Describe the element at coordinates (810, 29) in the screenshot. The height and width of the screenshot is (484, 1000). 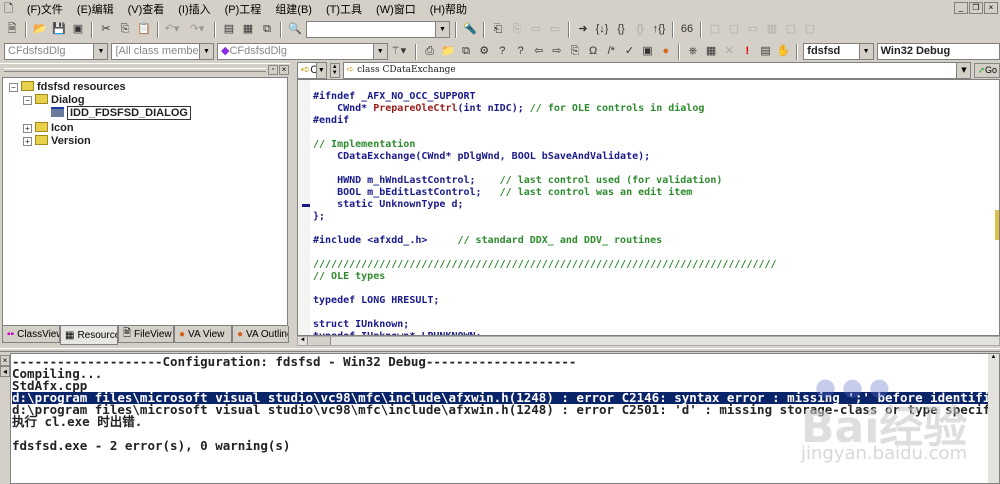
I see `disassembly-icon: ▢` at that location.